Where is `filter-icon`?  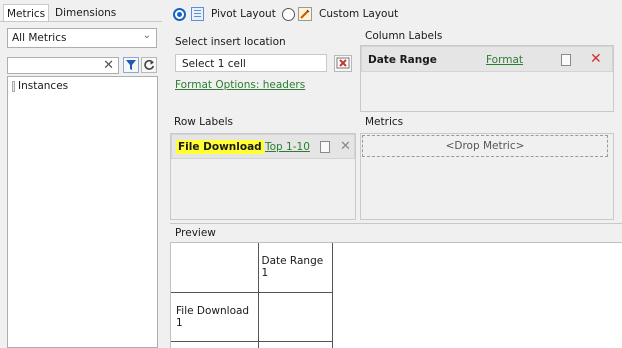 filter-icon is located at coordinates (131, 65).